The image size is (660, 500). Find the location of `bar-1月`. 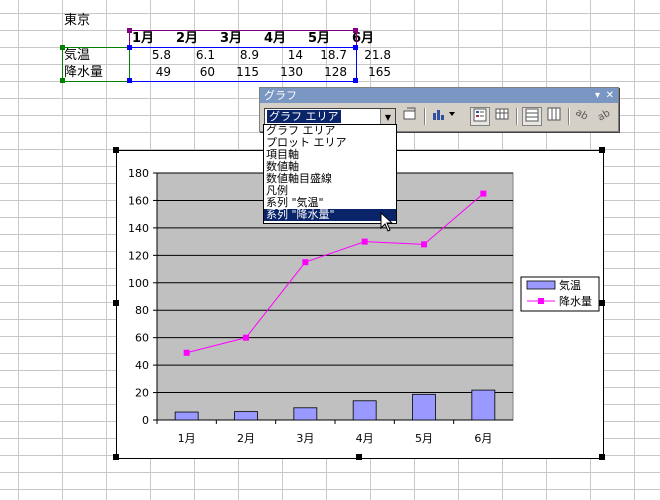

bar-1月 is located at coordinates (186, 416).